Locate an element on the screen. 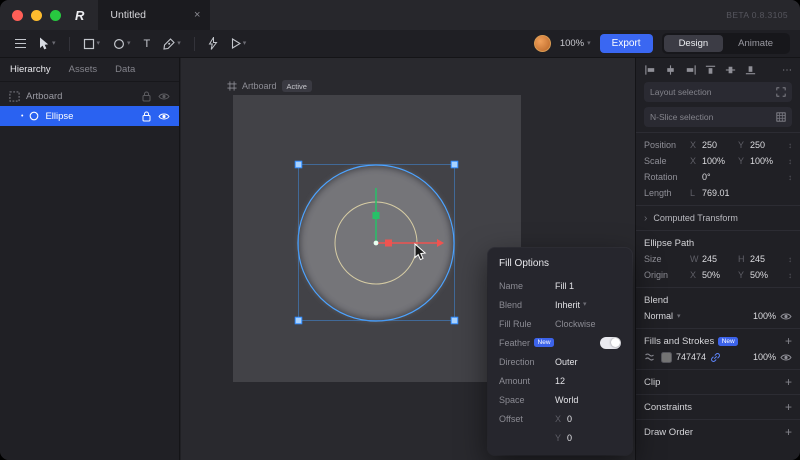 The height and width of the screenshot is (460, 800). fill-rule-value: Clockwise is located at coordinates (575, 324).